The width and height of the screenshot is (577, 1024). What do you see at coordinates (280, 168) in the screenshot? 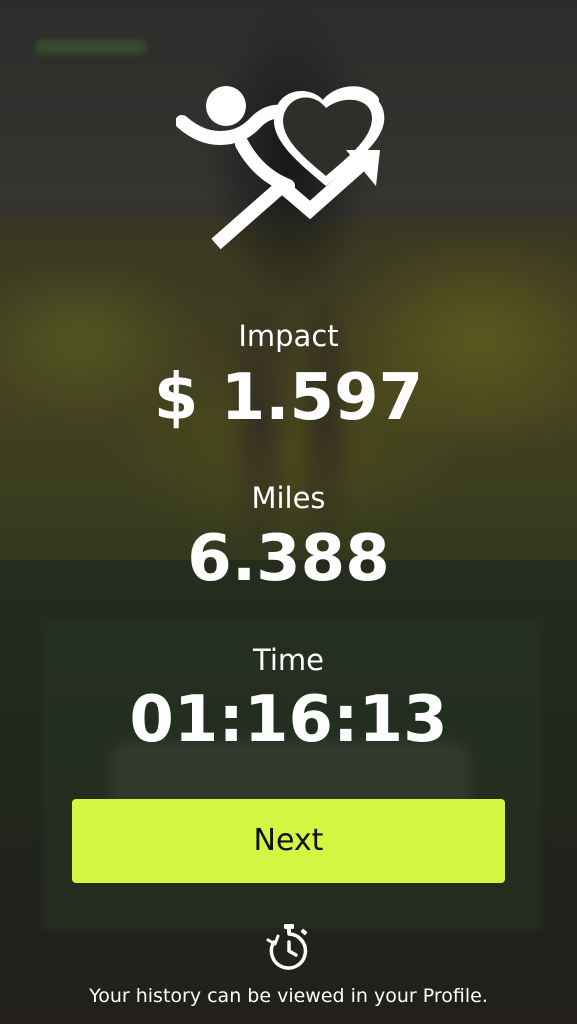
I see `runner-heart-logo-icon` at bounding box center [280, 168].